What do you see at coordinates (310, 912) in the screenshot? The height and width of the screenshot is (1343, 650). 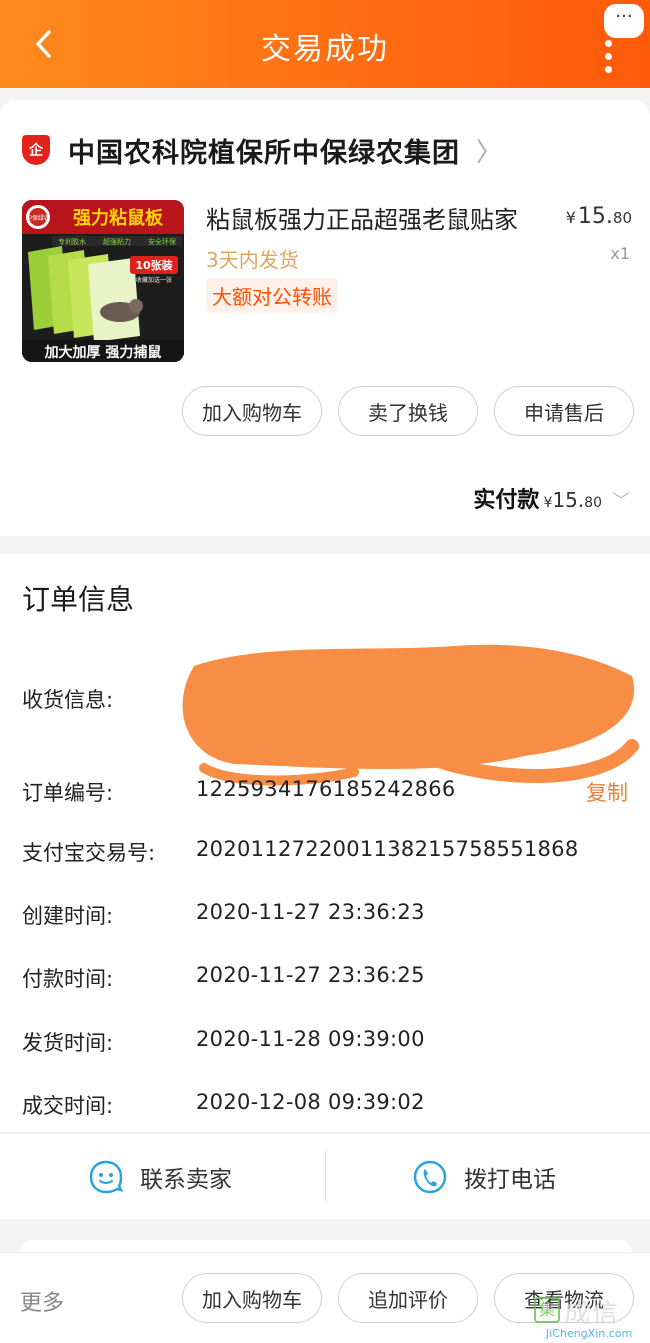 I see `created-time-value: 2020-11-27 23:36:23` at bounding box center [310, 912].